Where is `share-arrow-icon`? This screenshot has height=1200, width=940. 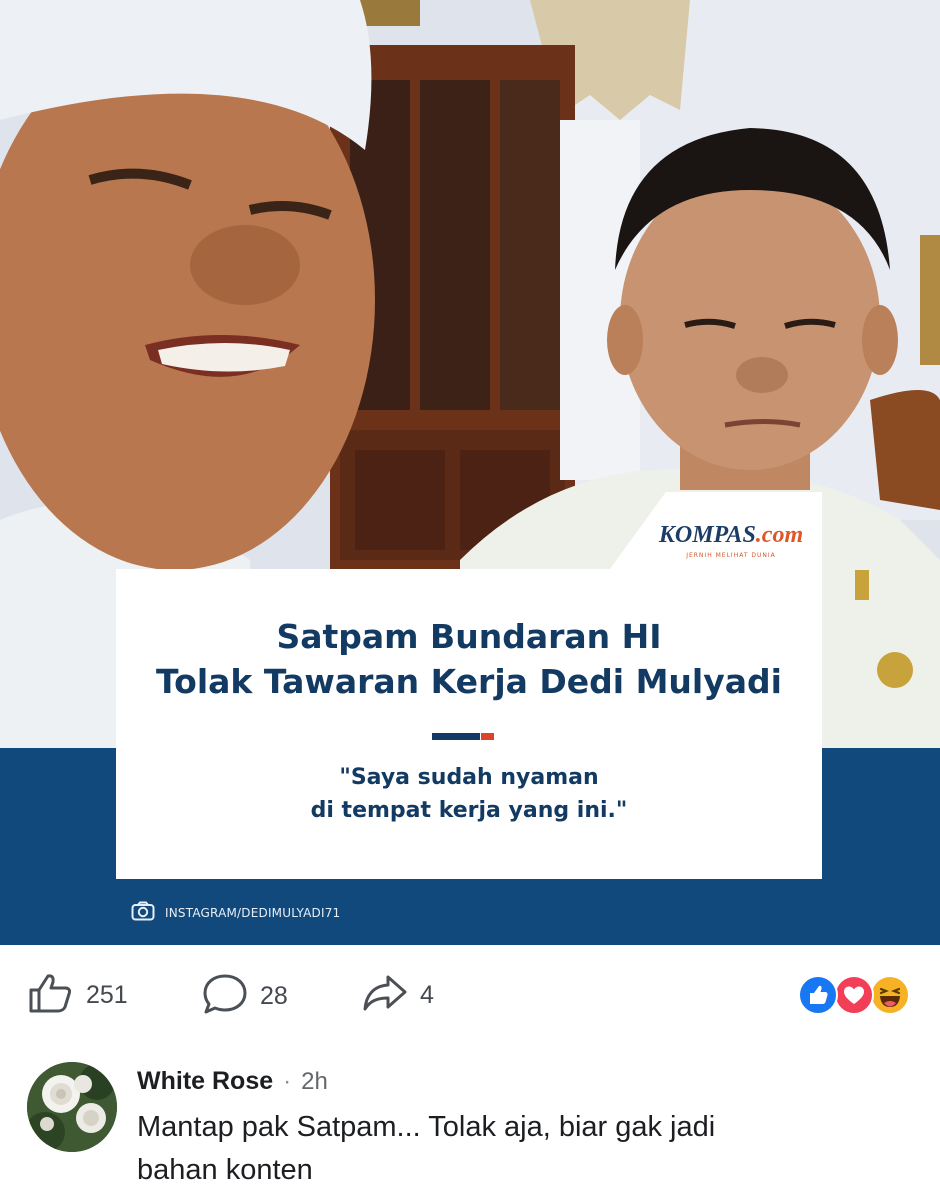 share-arrow-icon is located at coordinates (385, 995).